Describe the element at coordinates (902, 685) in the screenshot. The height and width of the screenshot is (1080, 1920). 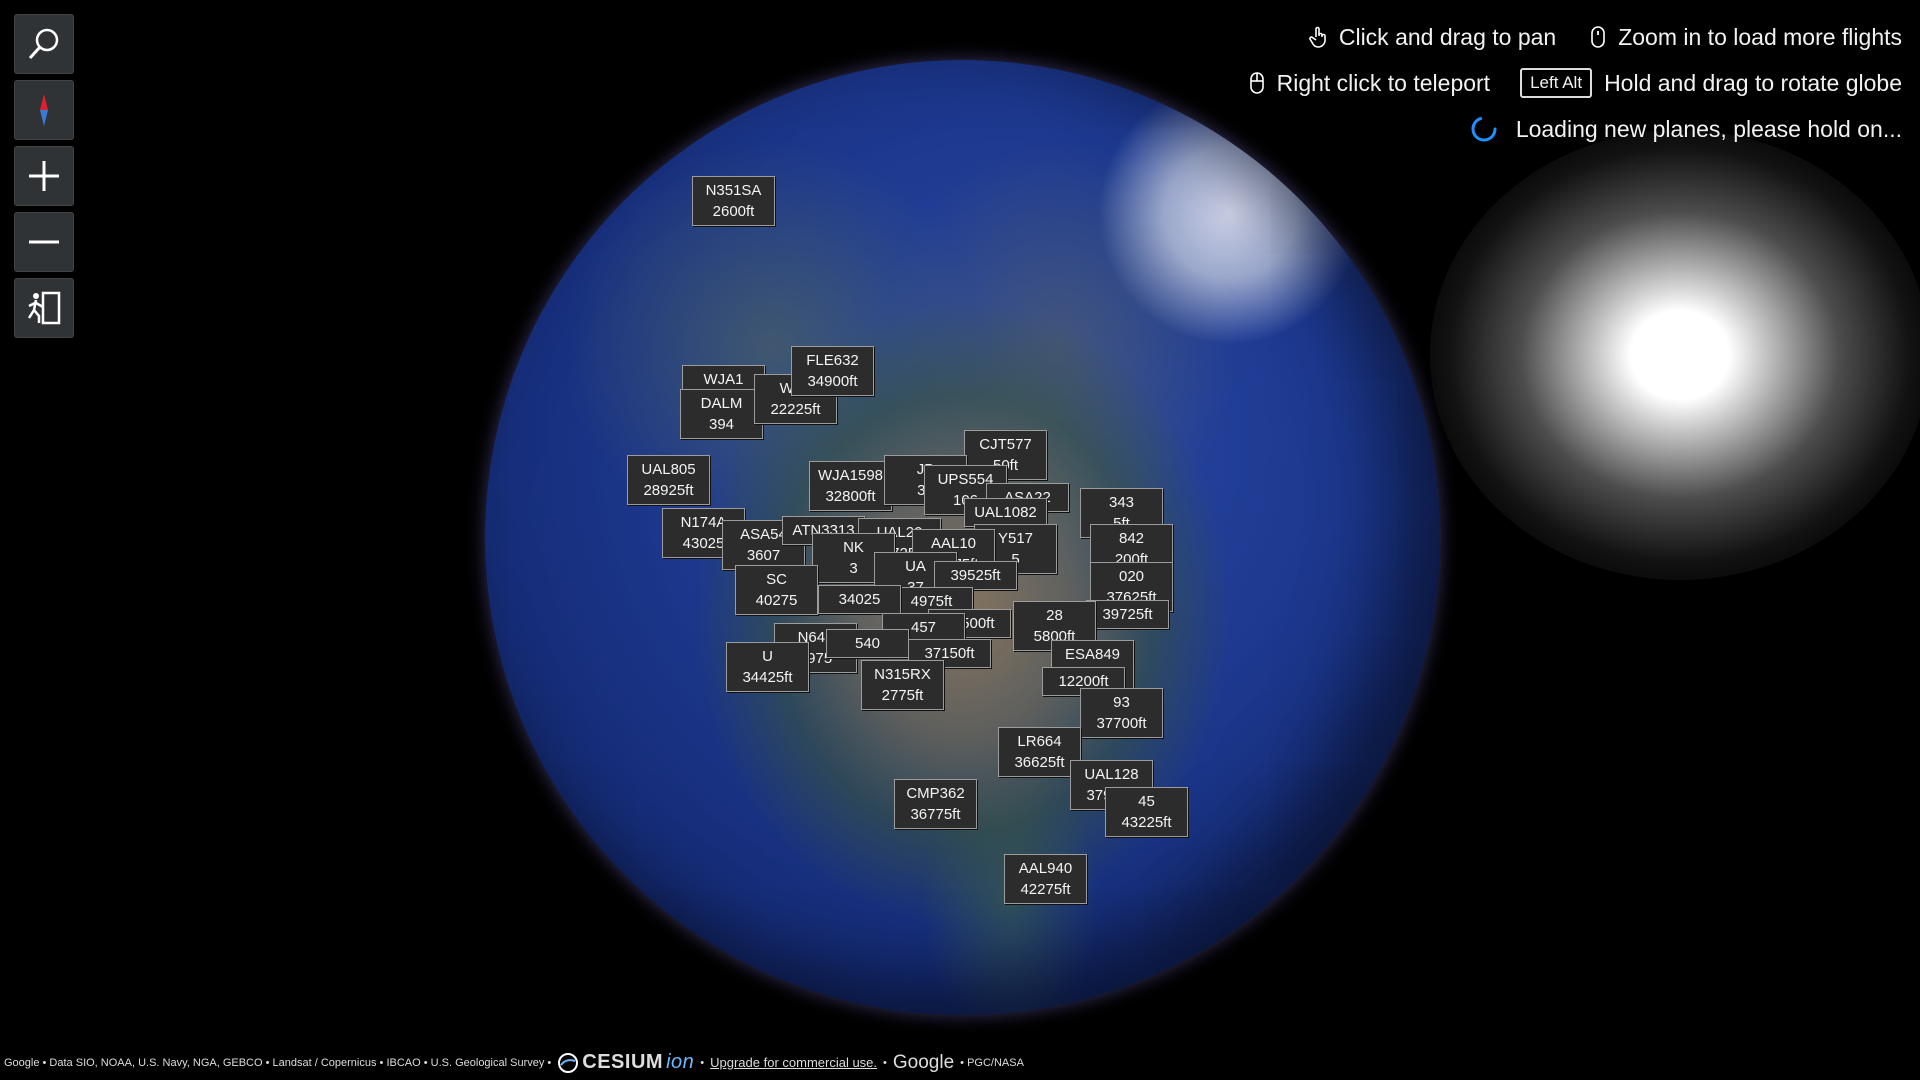
I see `flight-label: N315RX 2775ft` at that location.